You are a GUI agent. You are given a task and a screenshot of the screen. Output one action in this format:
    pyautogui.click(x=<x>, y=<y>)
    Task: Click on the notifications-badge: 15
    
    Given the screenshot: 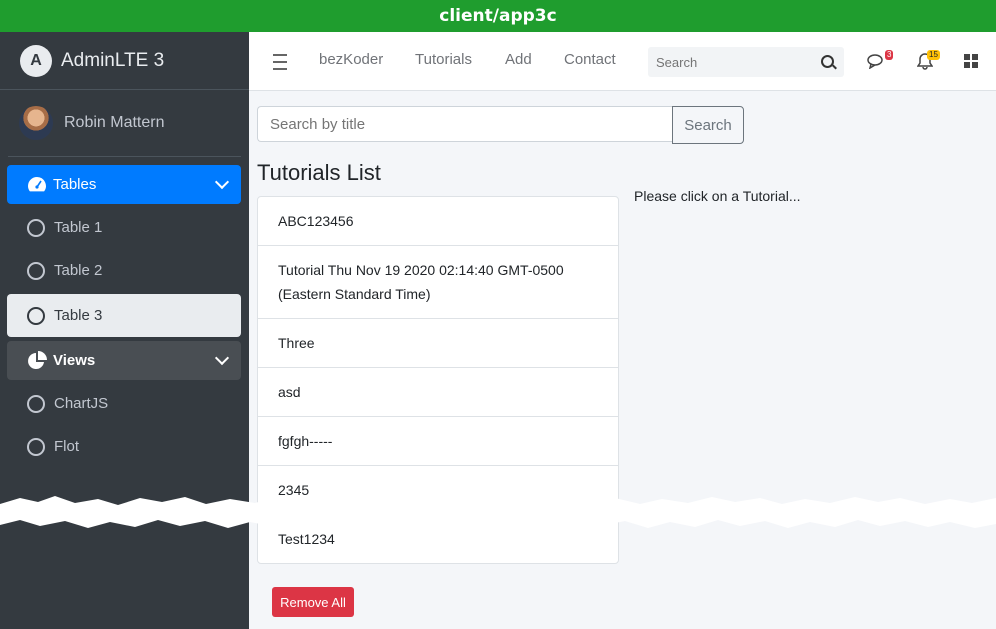 What is the action you would take?
    pyautogui.click(x=933, y=55)
    